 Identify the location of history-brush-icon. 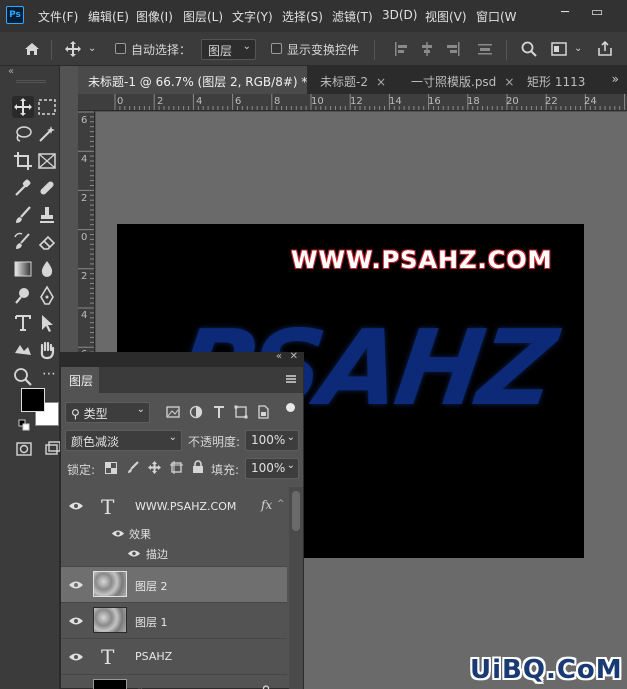
(23, 242).